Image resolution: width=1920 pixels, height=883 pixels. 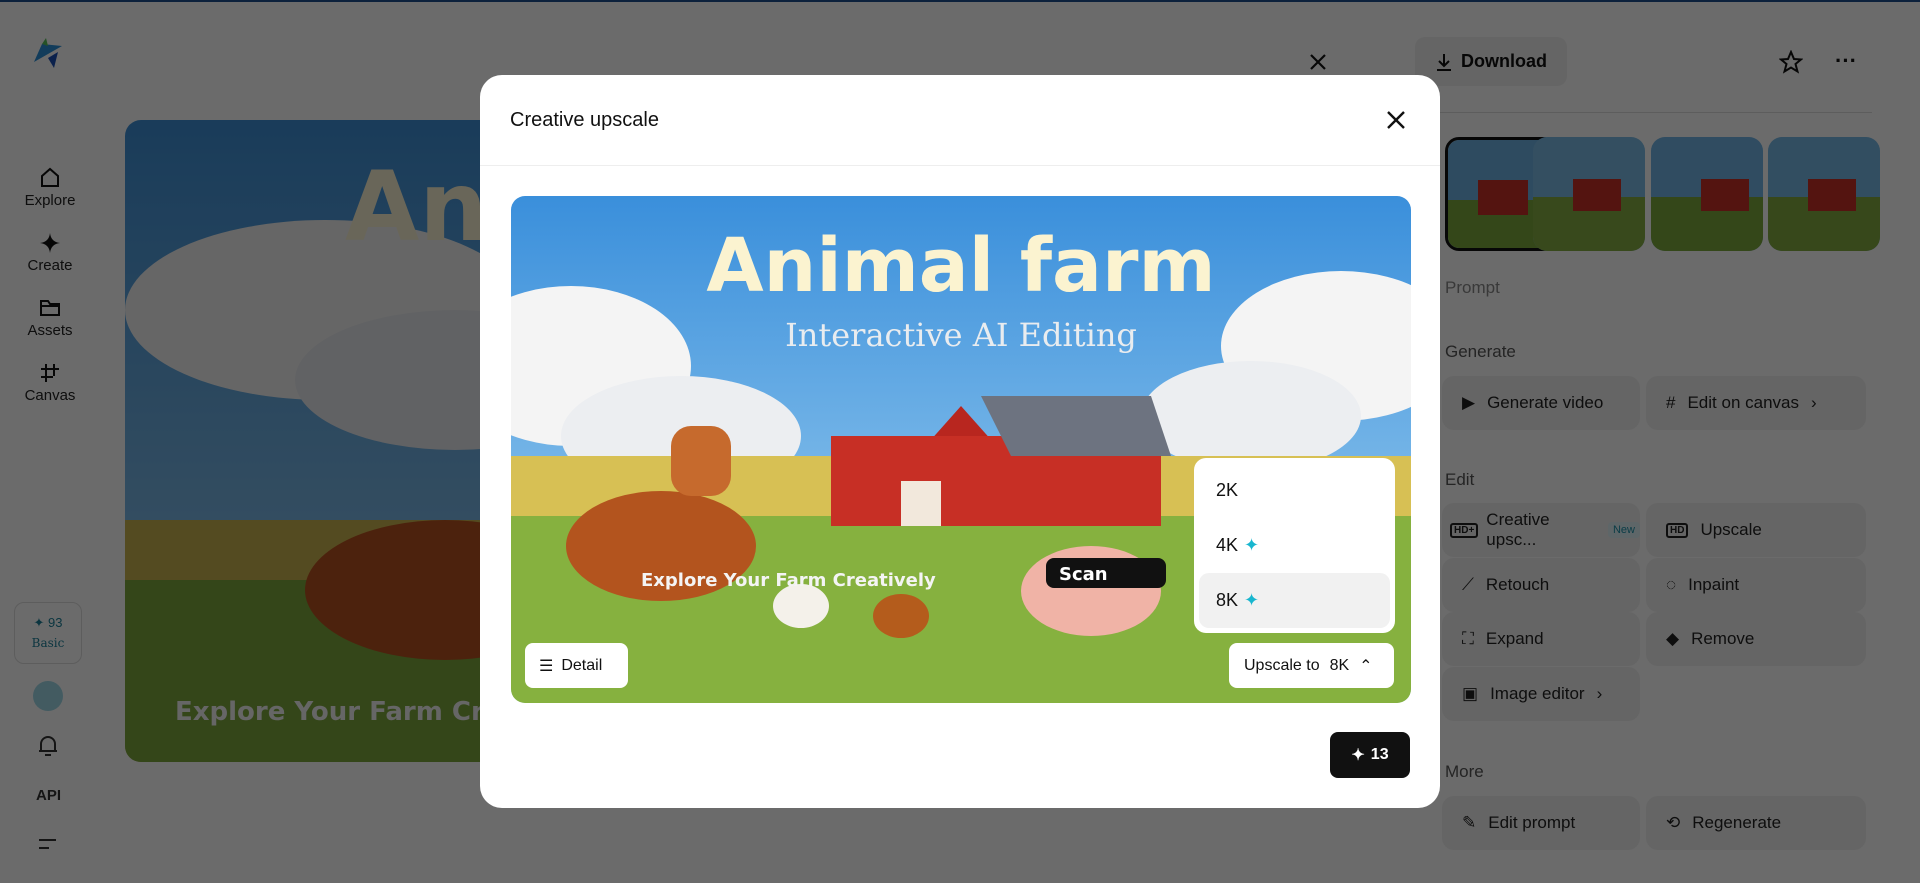 I want to click on option-2k: 2K, so click(x=1294, y=490).